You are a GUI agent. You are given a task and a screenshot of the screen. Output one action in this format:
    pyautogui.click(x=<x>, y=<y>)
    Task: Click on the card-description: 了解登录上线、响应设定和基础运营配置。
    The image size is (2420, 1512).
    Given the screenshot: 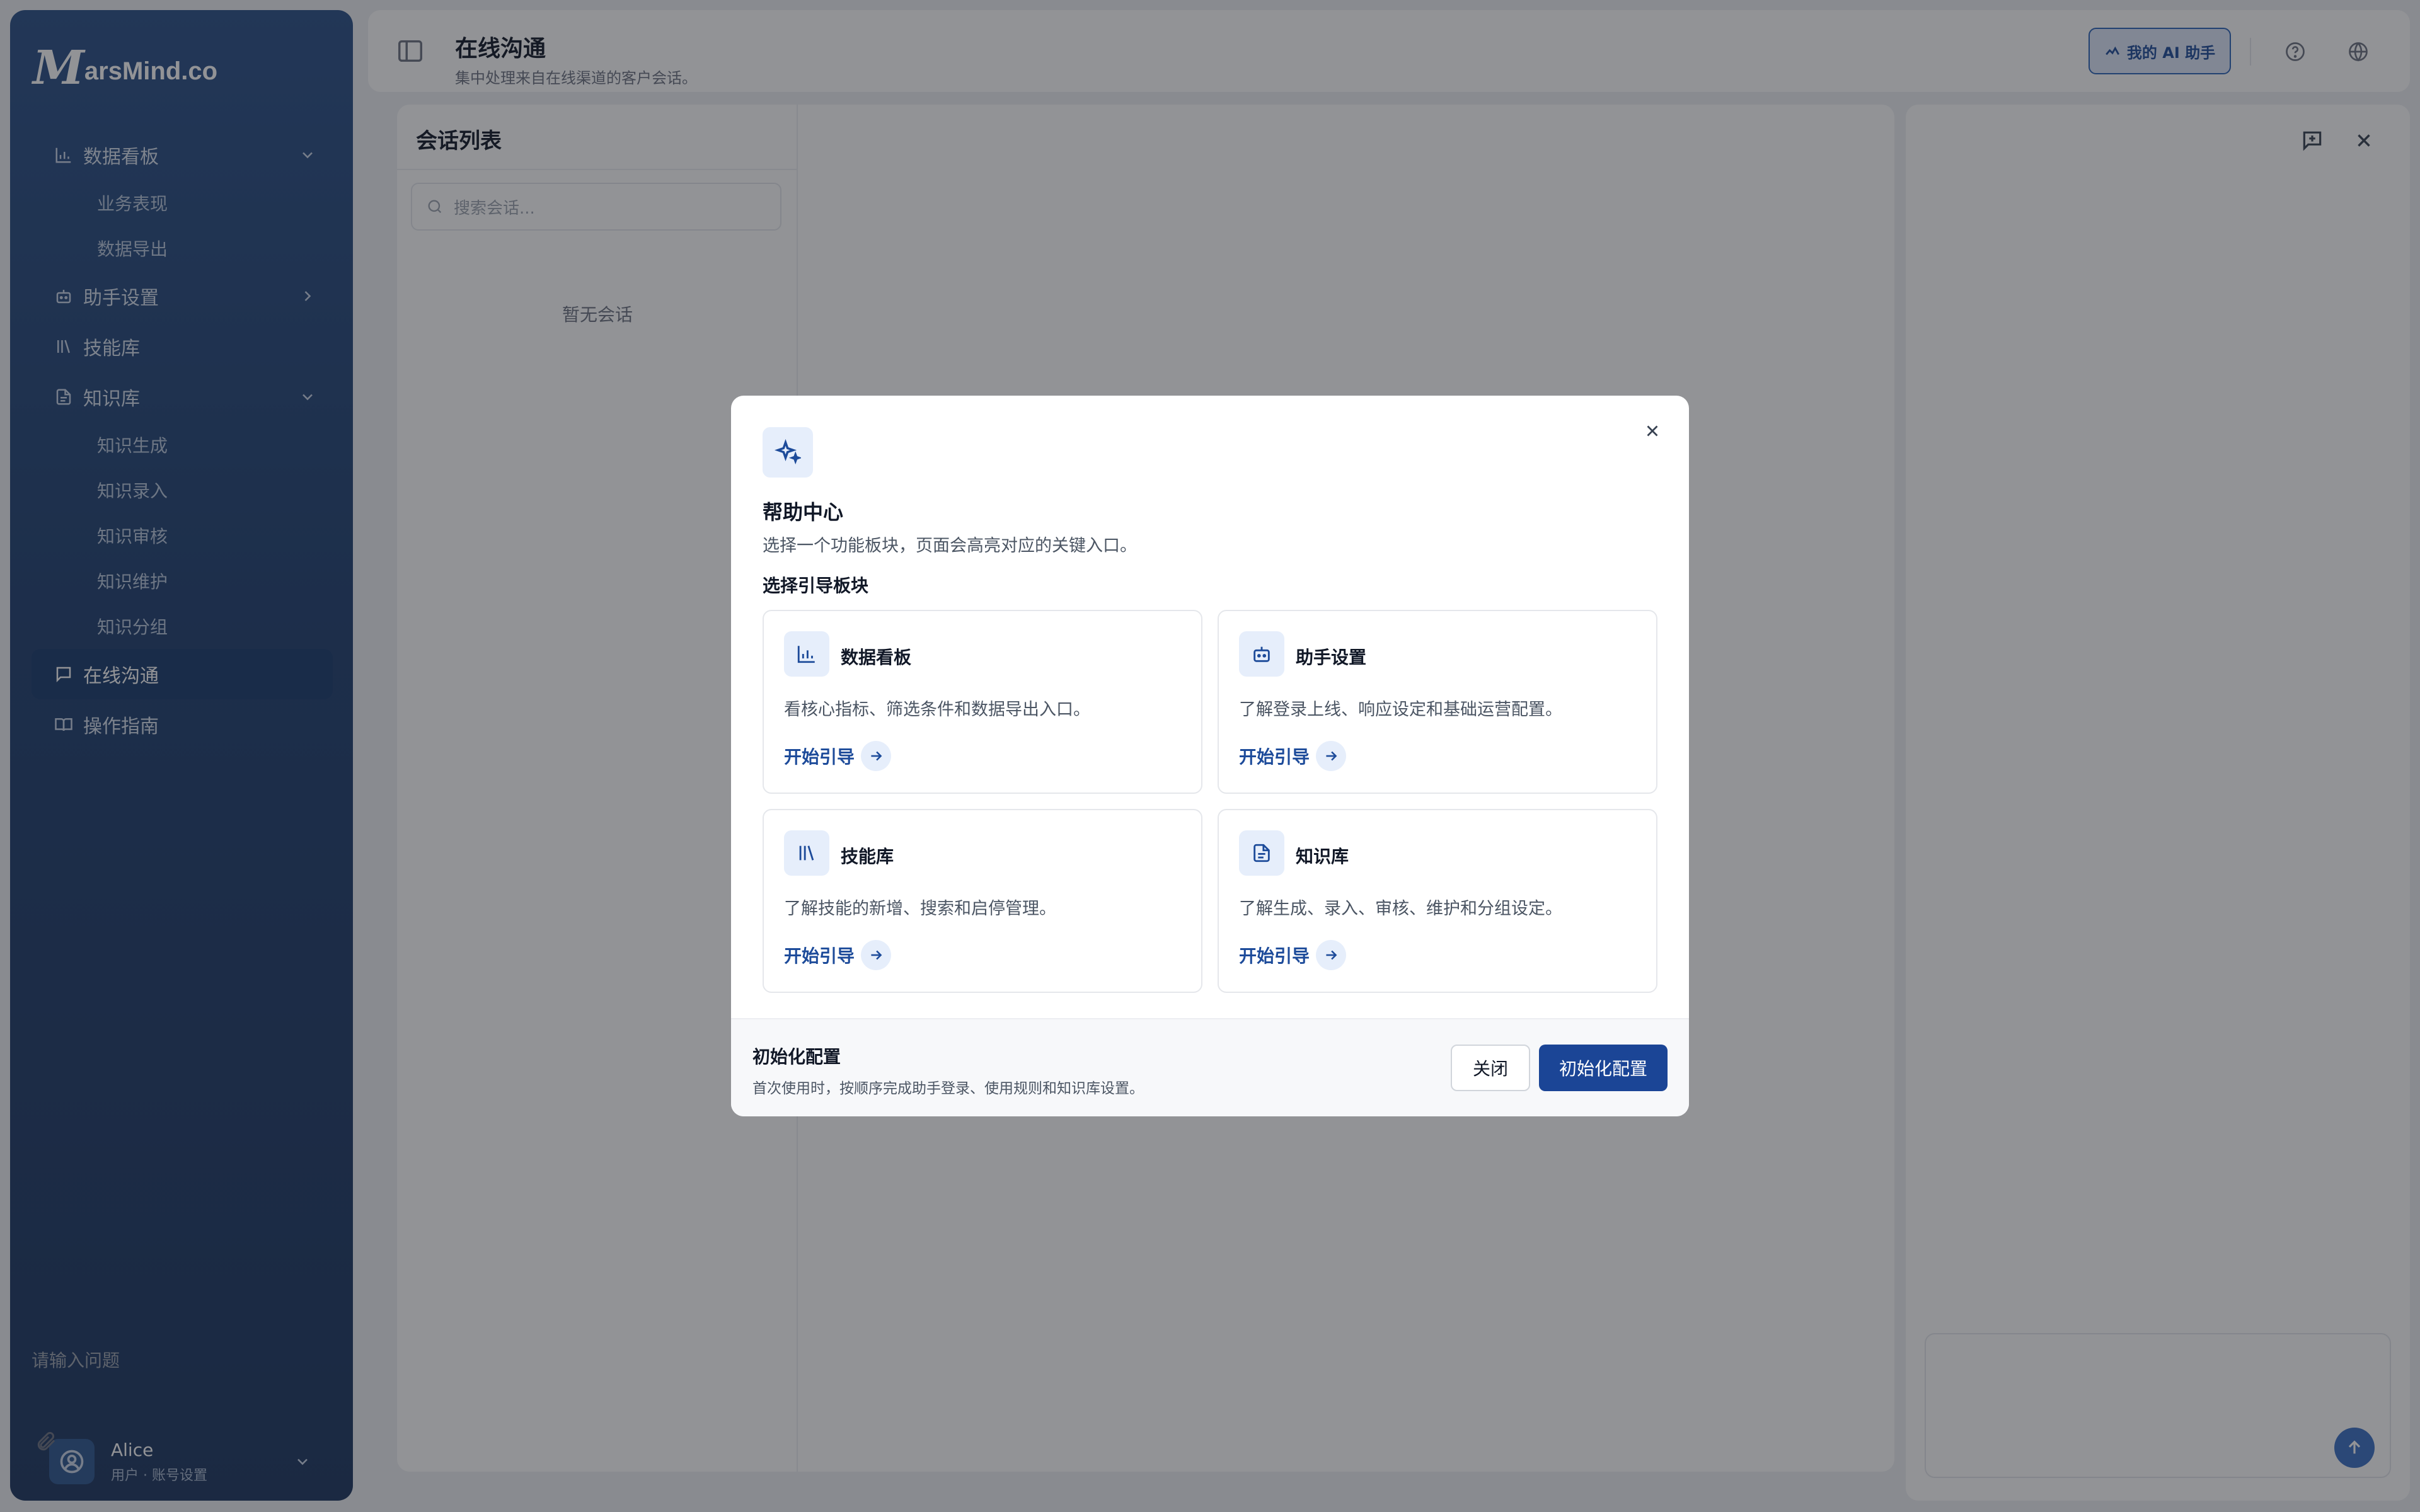 What is the action you would take?
    pyautogui.click(x=1400, y=709)
    